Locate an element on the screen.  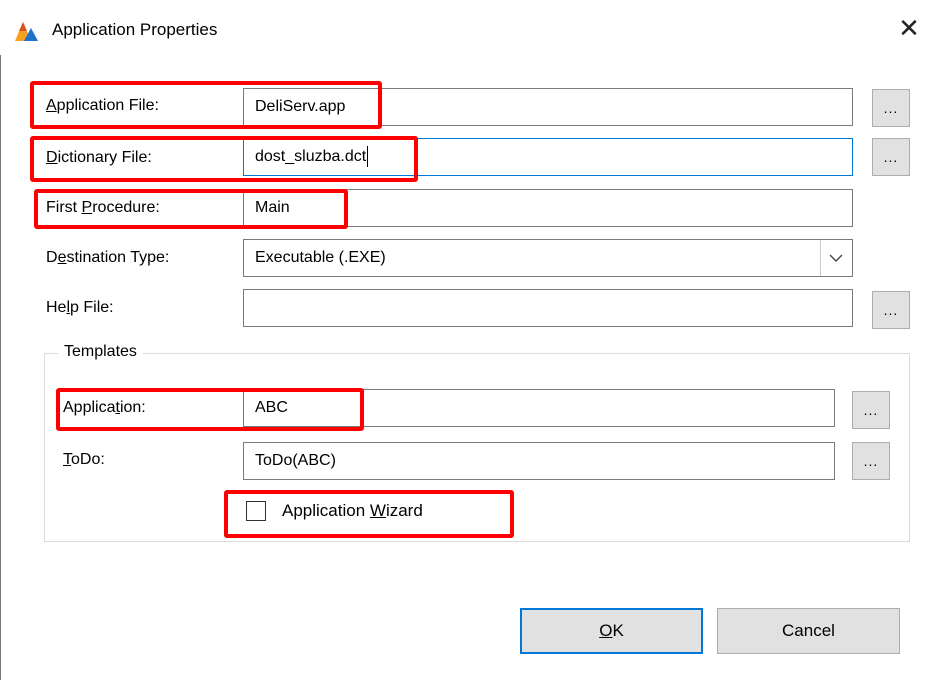
todo-input: ToDo(ABC) is located at coordinates (539, 461).